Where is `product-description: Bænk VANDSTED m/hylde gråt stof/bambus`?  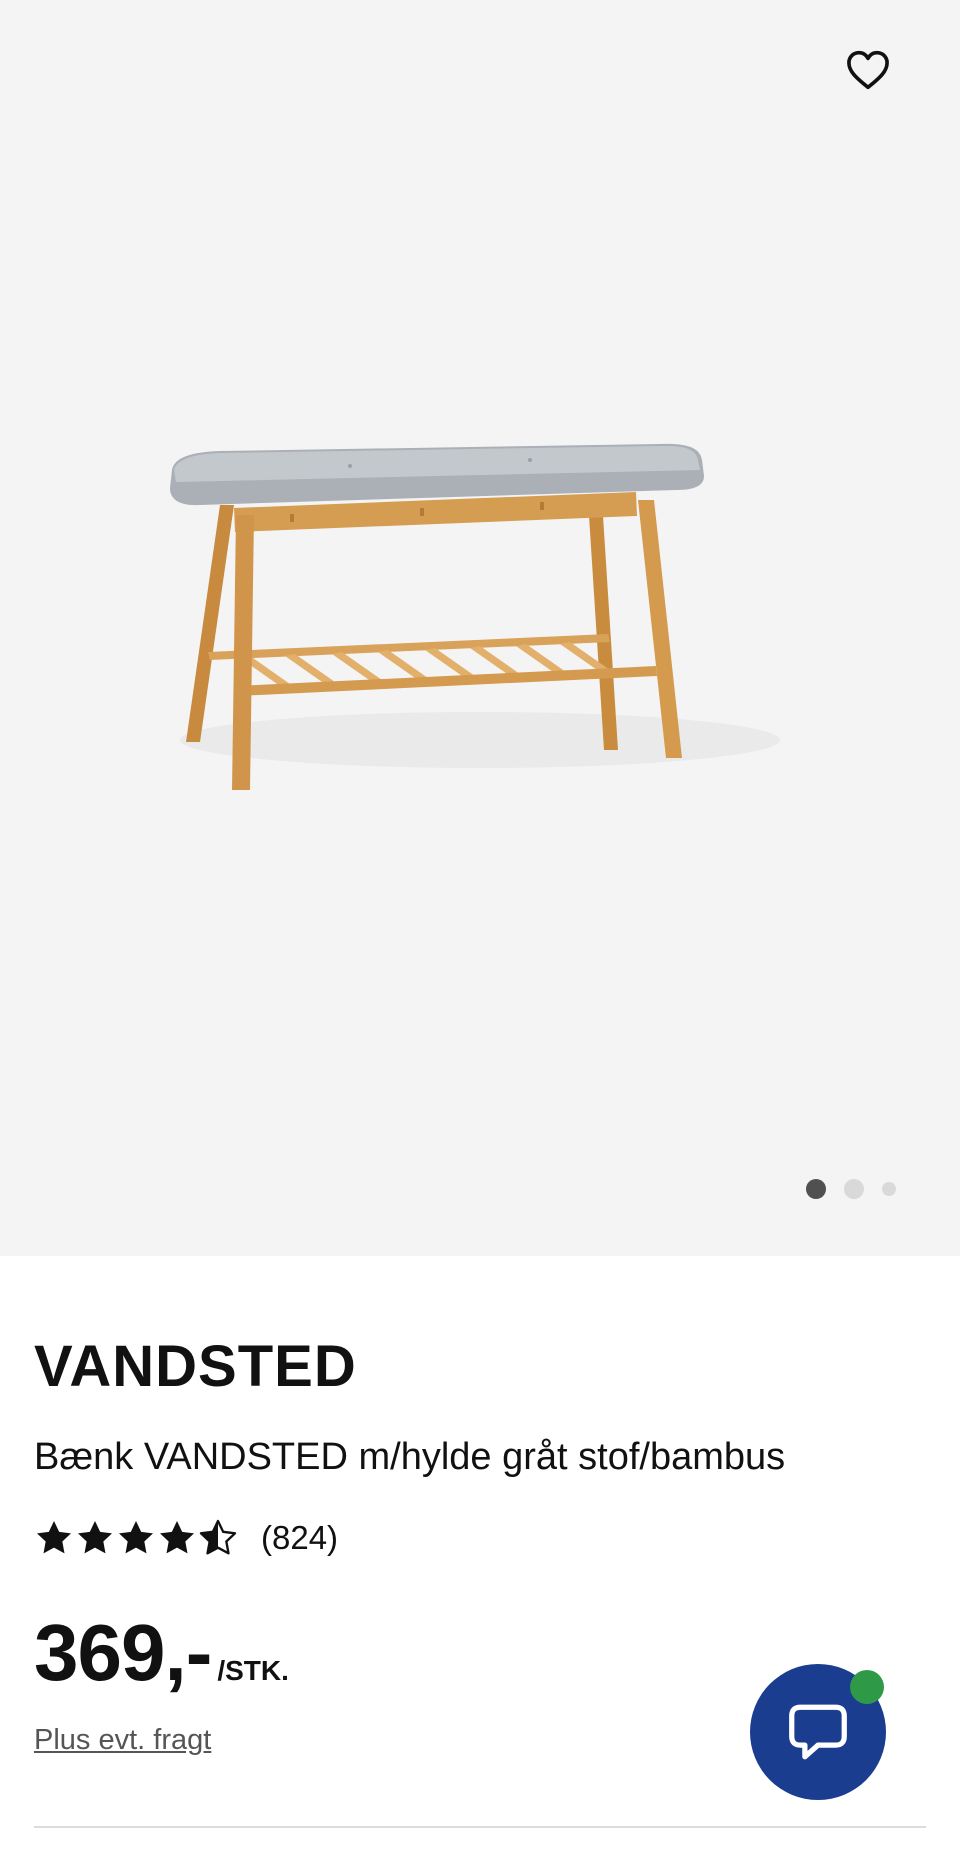
product-description: Bænk VANDSTED m/hylde gråt stof/bambus is located at coordinates (410, 1457).